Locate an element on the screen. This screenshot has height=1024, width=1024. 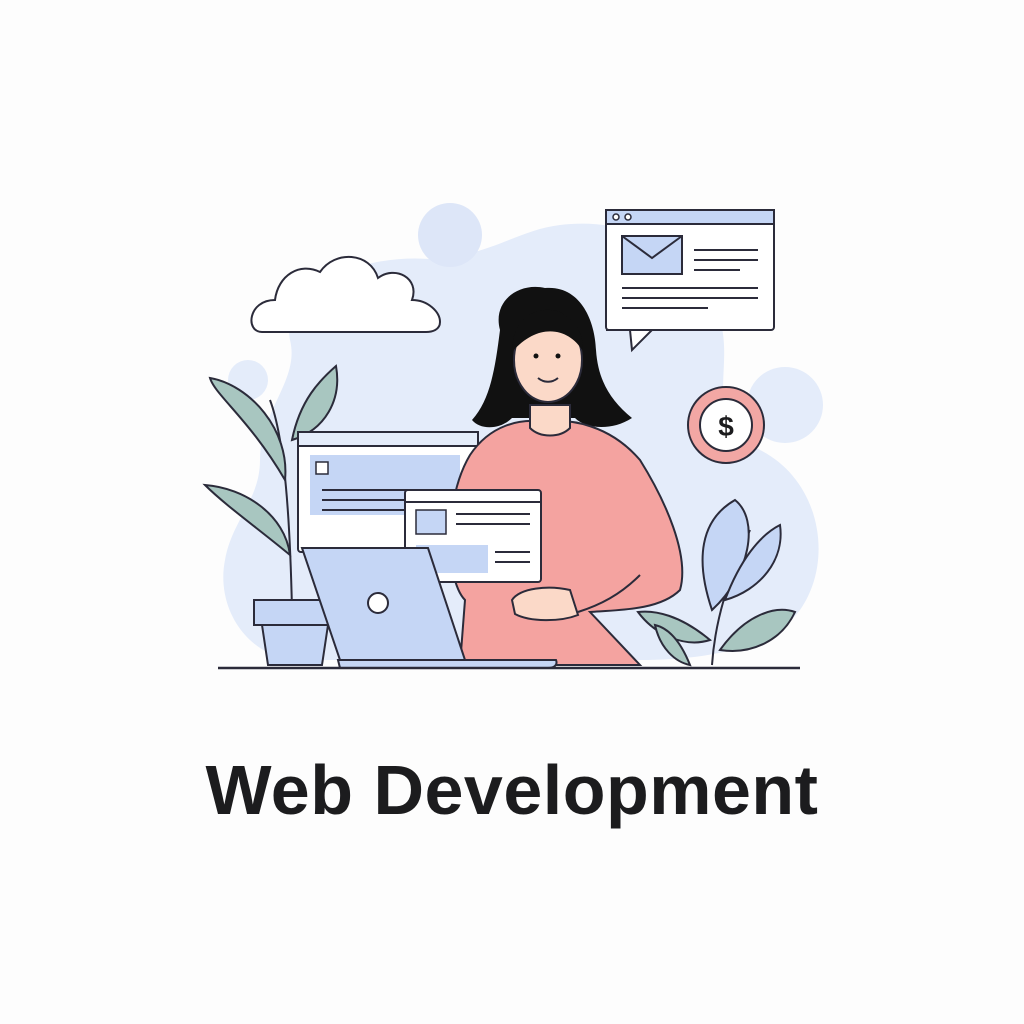
envelope-icon is located at coordinates (652, 255).